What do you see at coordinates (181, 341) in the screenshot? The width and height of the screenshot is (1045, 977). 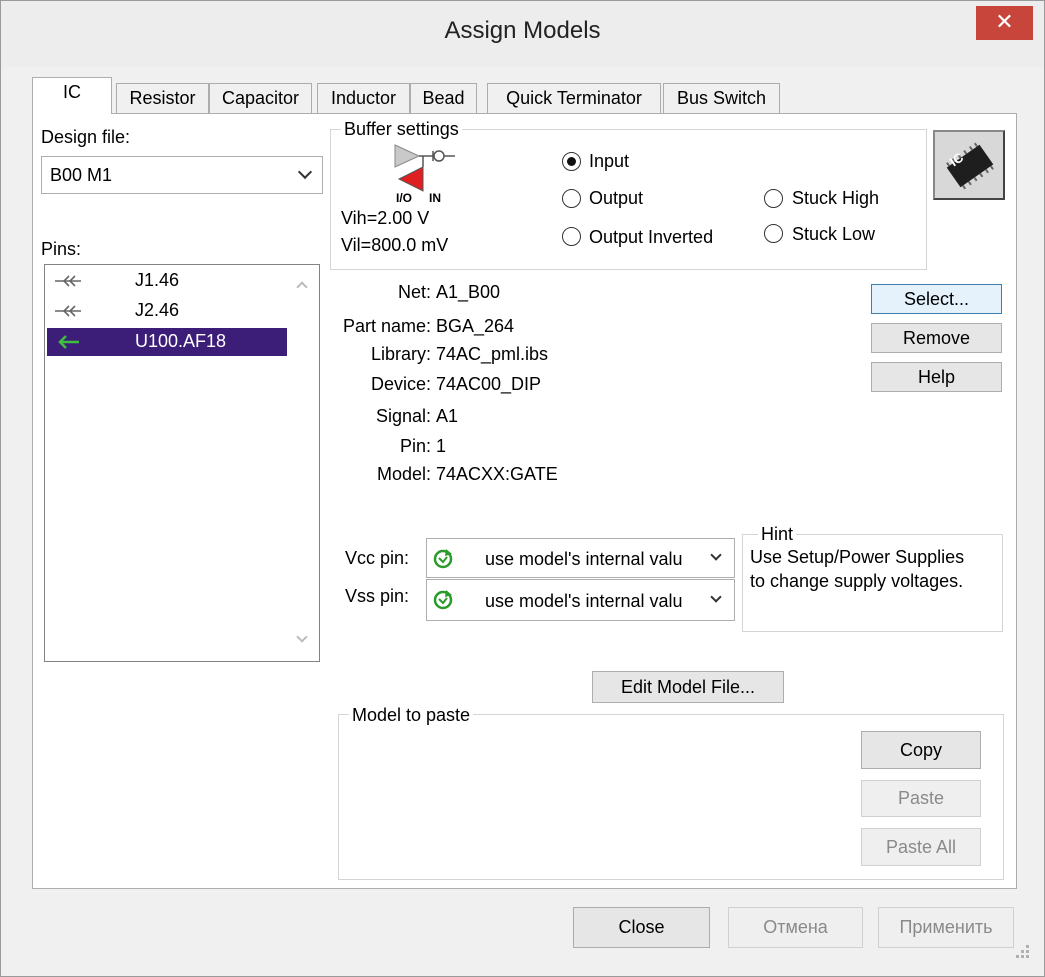 I see `pin-name: U100.AF18` at bounding box center [181, 341].